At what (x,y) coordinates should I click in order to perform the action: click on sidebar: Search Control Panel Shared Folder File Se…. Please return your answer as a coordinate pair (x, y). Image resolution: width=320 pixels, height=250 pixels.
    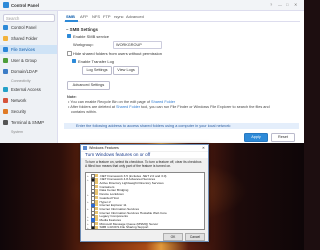
    Looking at the image, I should click on (29, 77).